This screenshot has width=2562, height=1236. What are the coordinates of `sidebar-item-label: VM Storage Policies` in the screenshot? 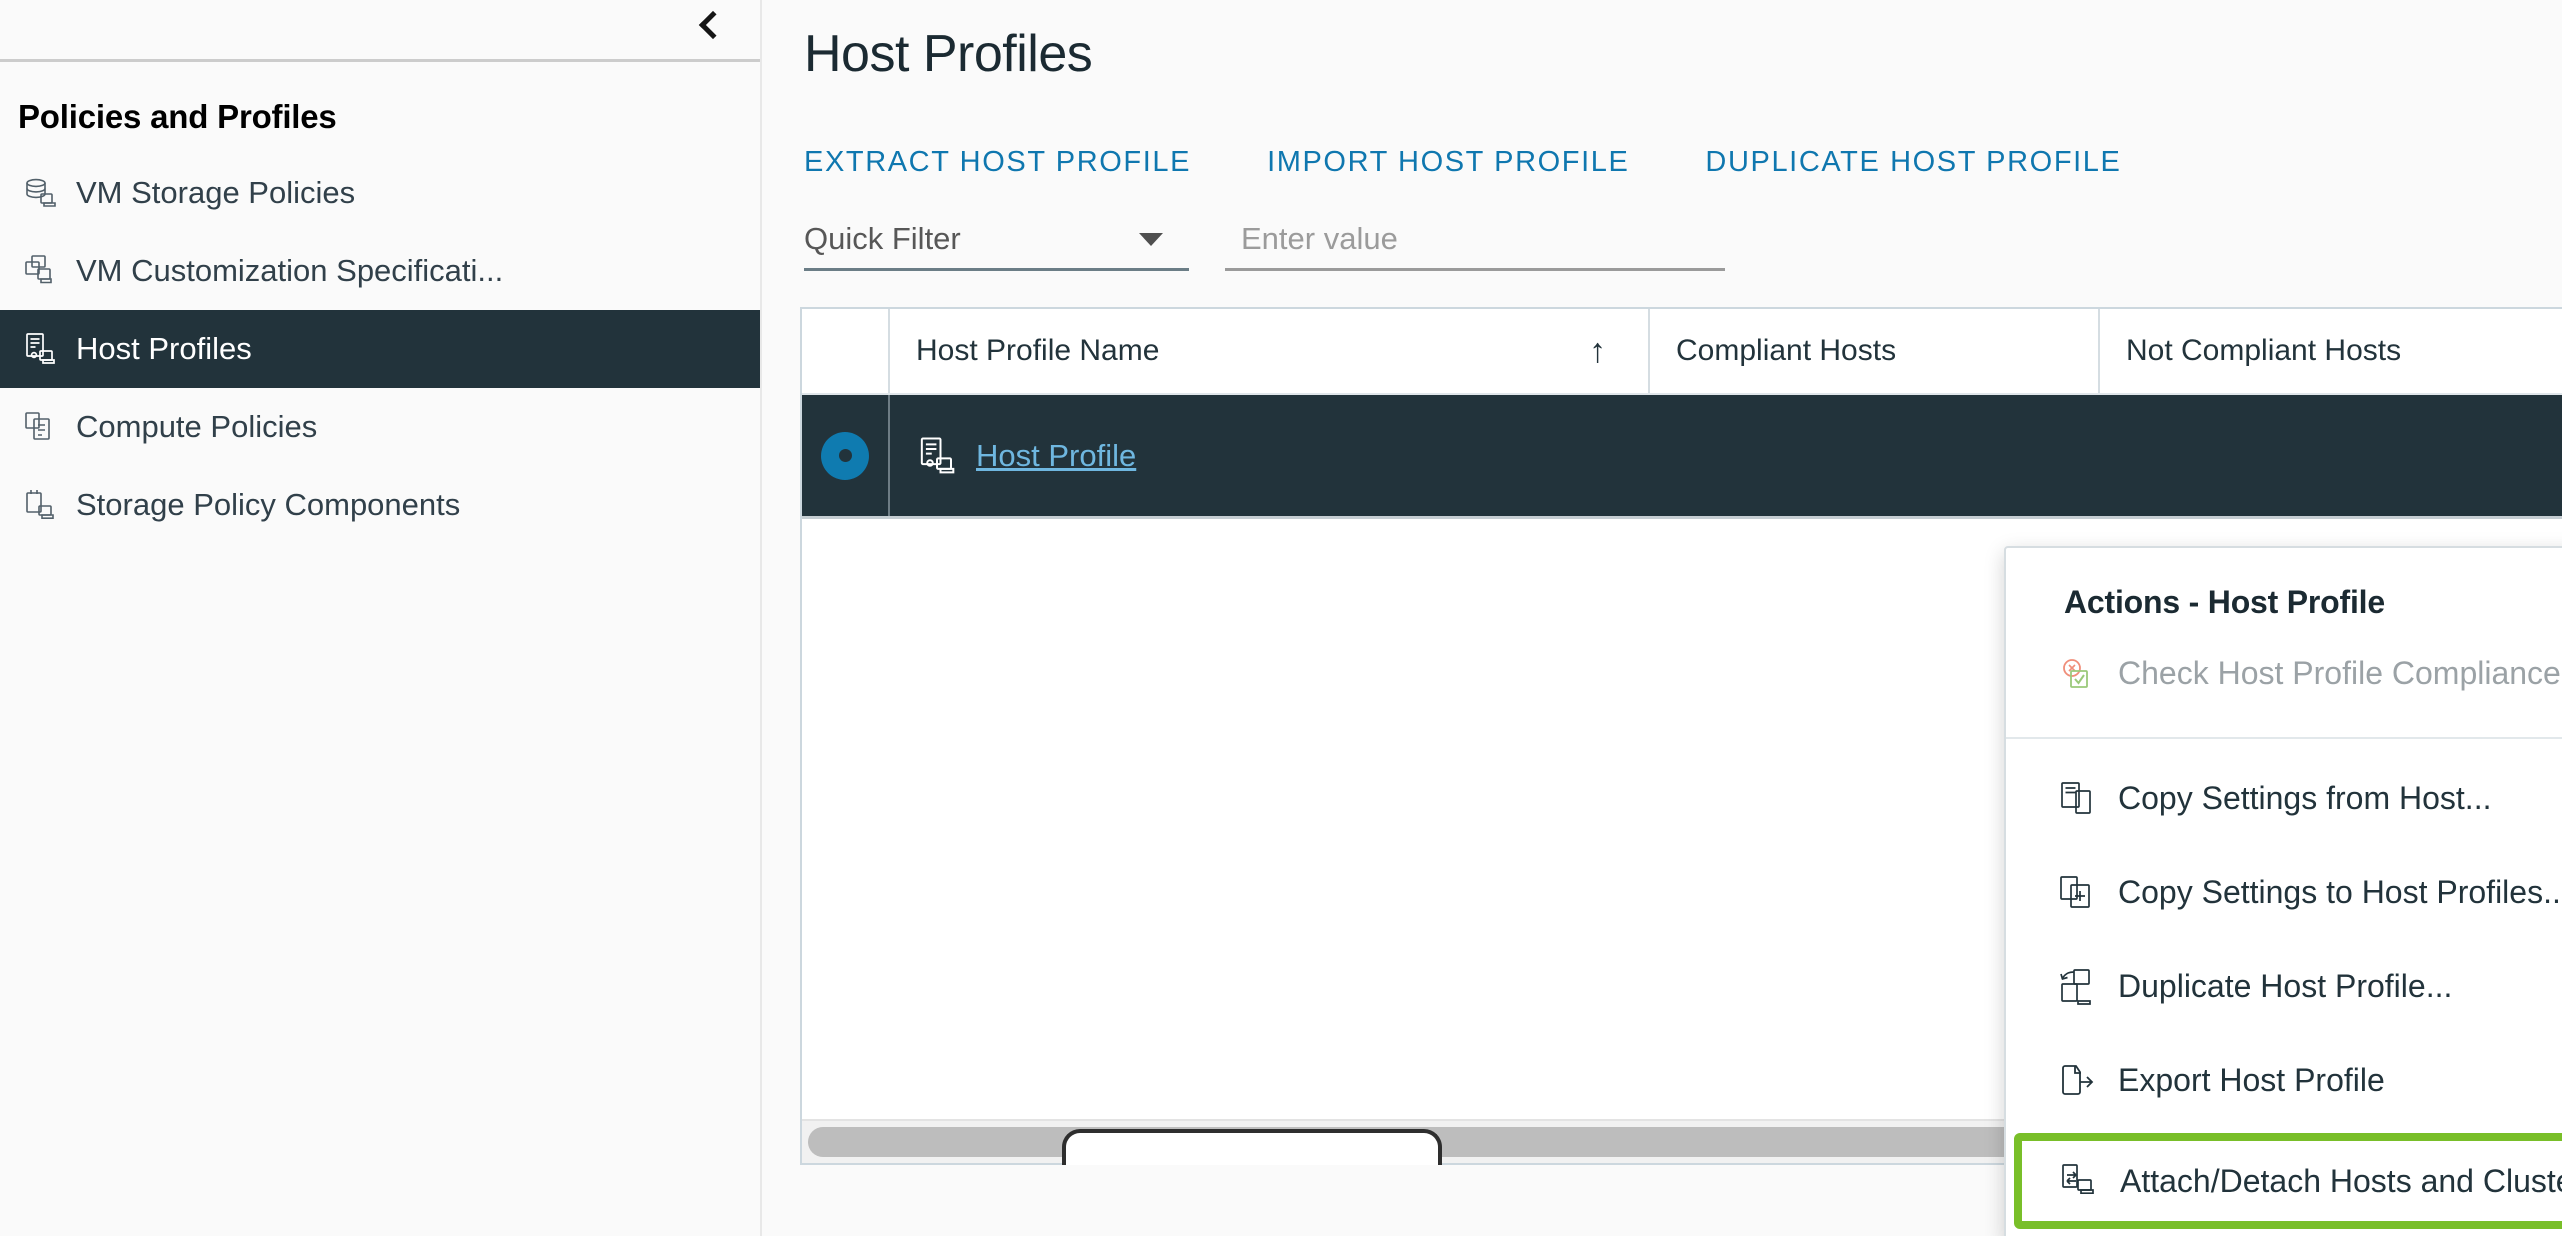 It's located at (216, 192).